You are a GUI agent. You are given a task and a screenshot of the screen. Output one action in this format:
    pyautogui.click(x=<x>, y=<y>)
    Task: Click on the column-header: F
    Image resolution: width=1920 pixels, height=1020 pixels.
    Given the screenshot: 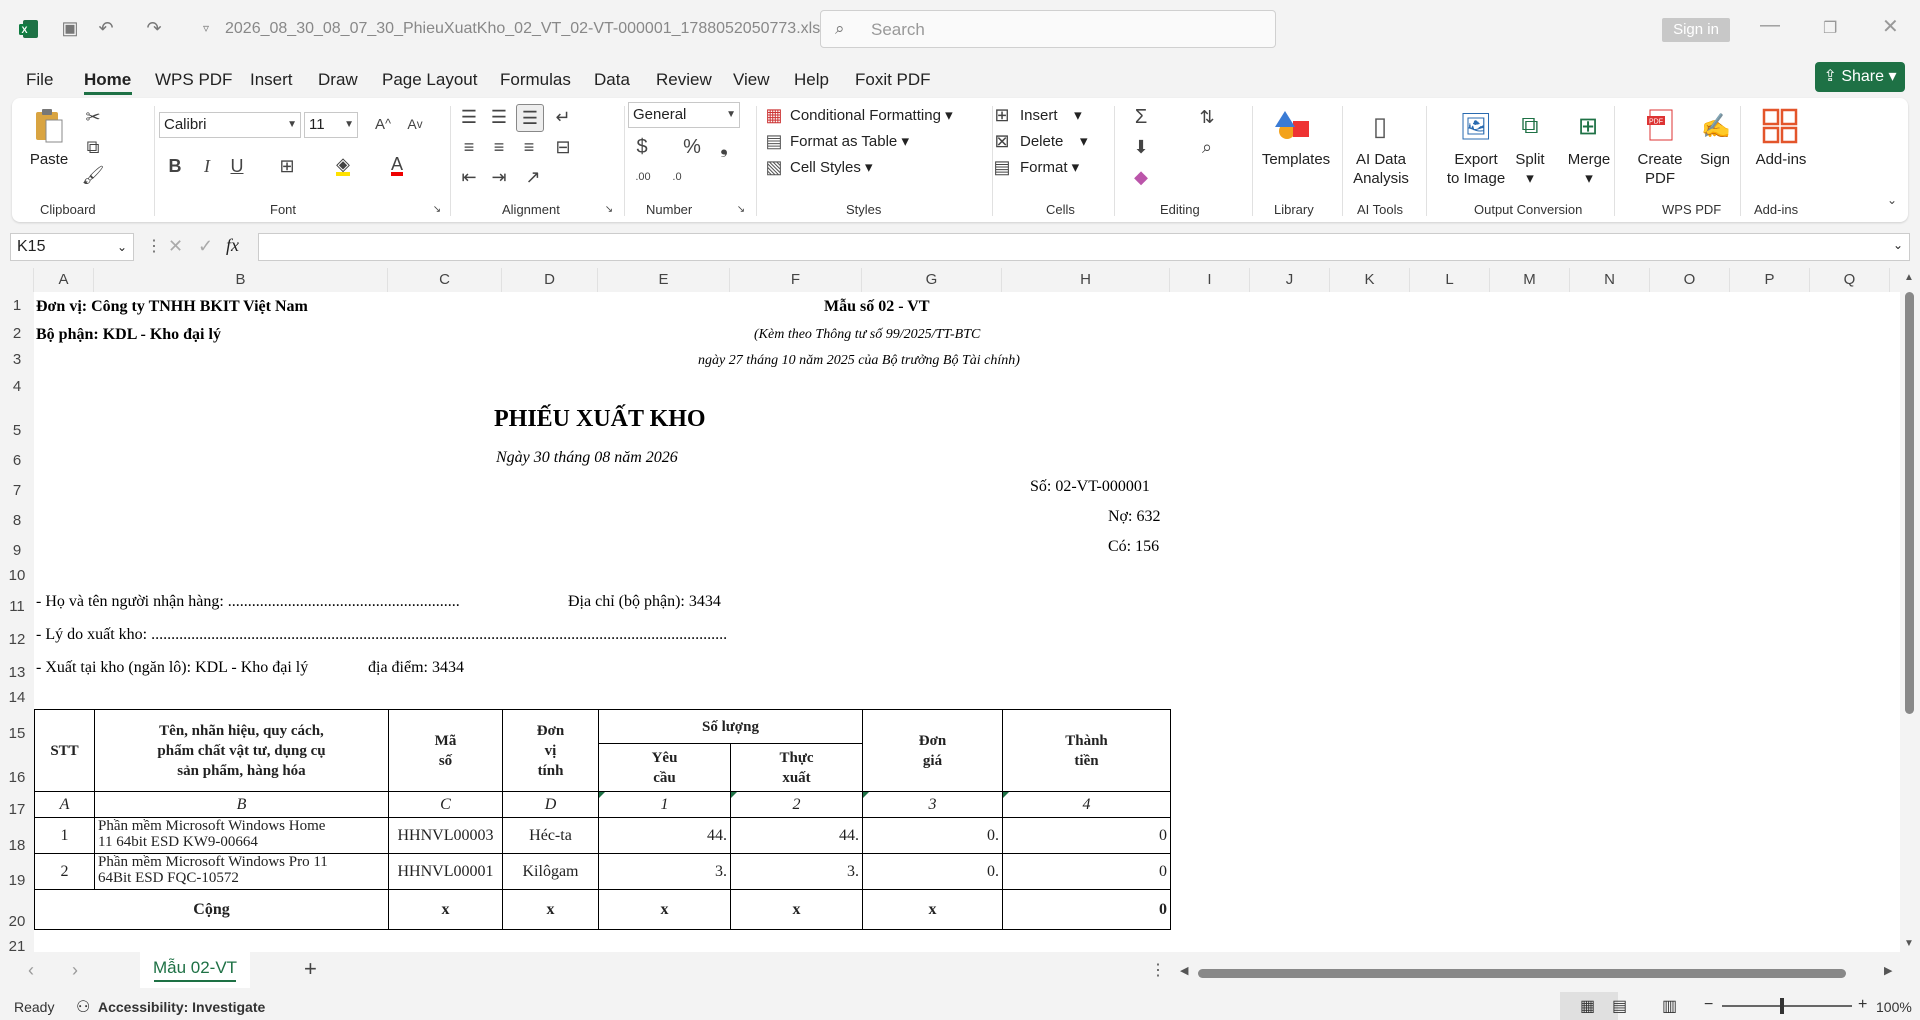 What is the action you would take?
    pyautogui.click(x=796, y=280)
    